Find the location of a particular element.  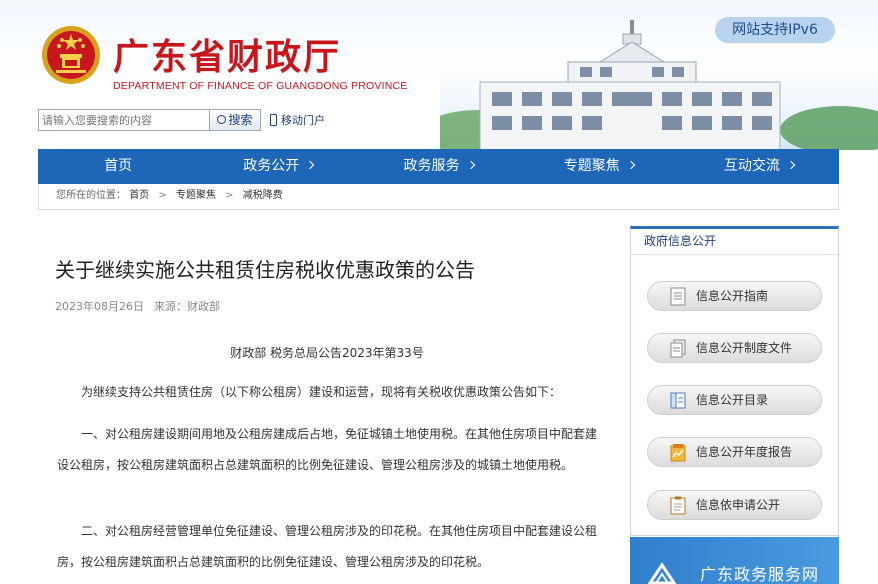

nav-item-home: 首页 is located at coordinates (118, 166).